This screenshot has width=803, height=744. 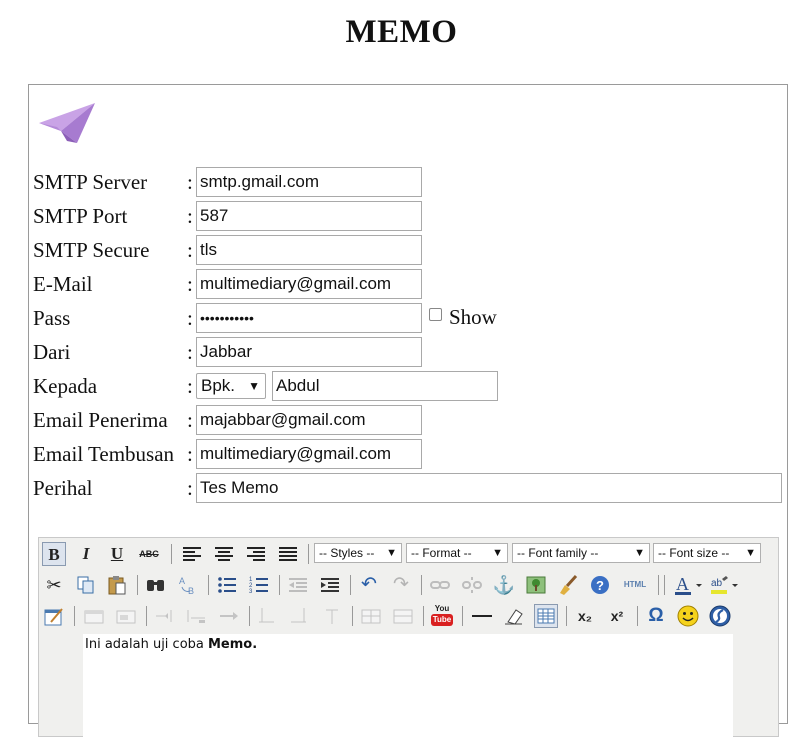 I want to click on editor-content-bold: Memo., so click(x=233, y=644).